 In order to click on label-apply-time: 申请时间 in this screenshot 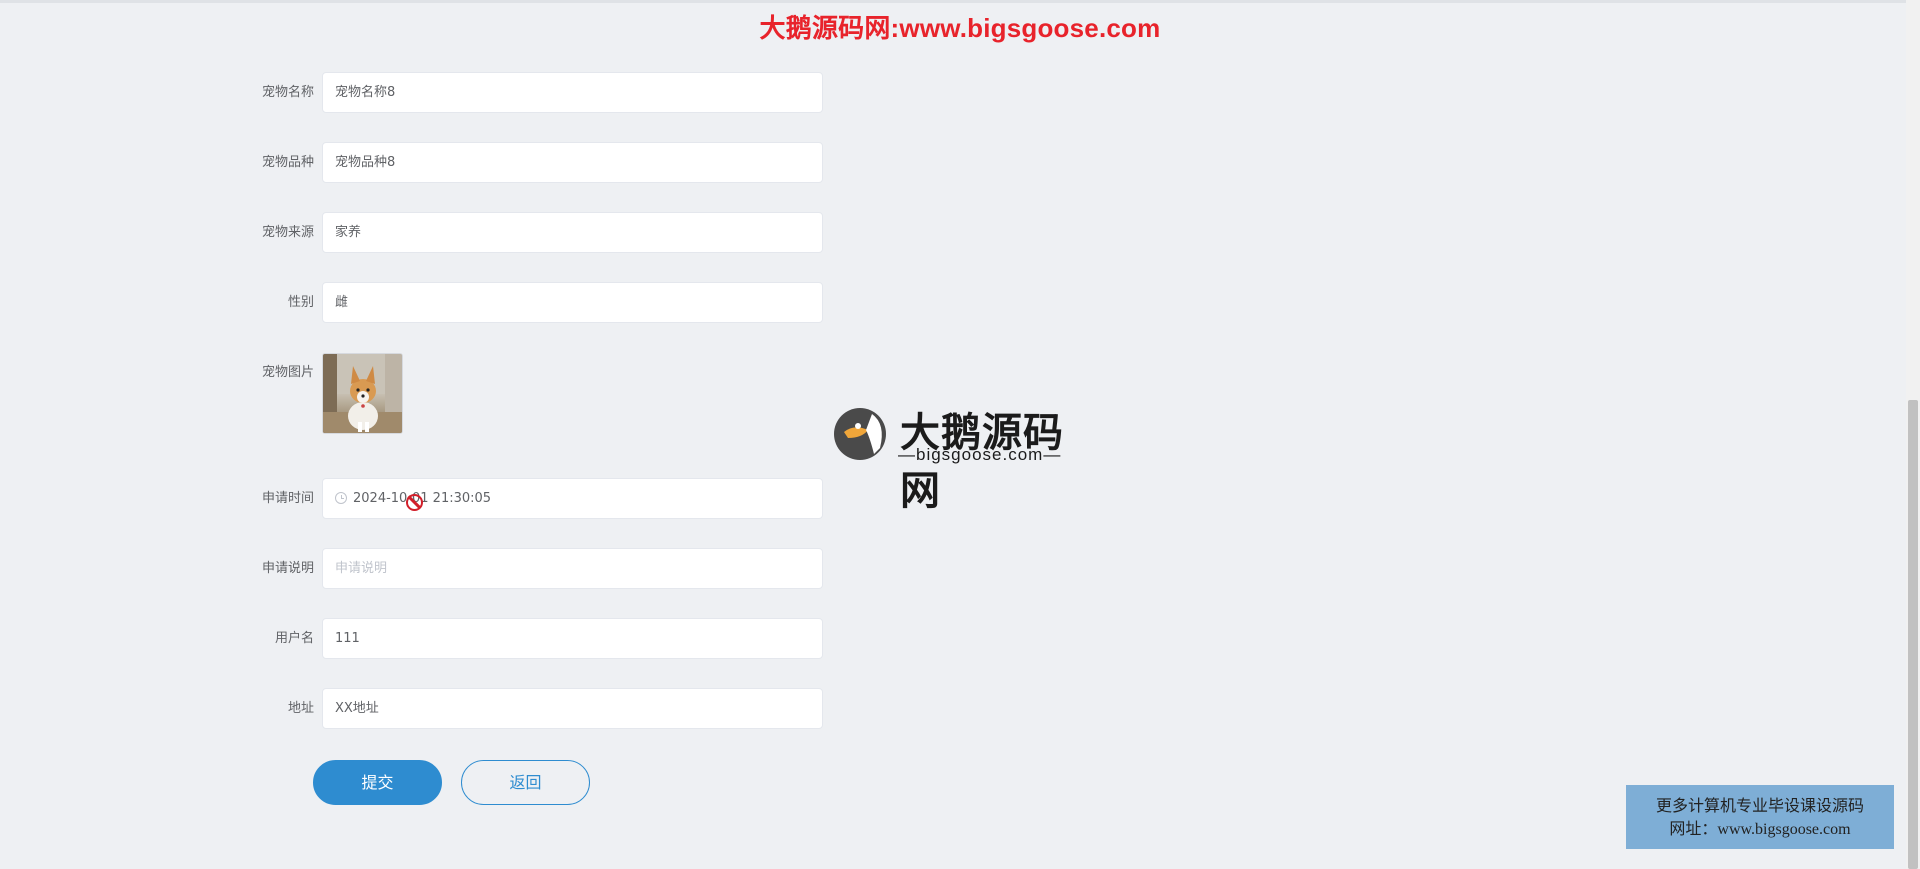, I will do `click(287, 498)`.